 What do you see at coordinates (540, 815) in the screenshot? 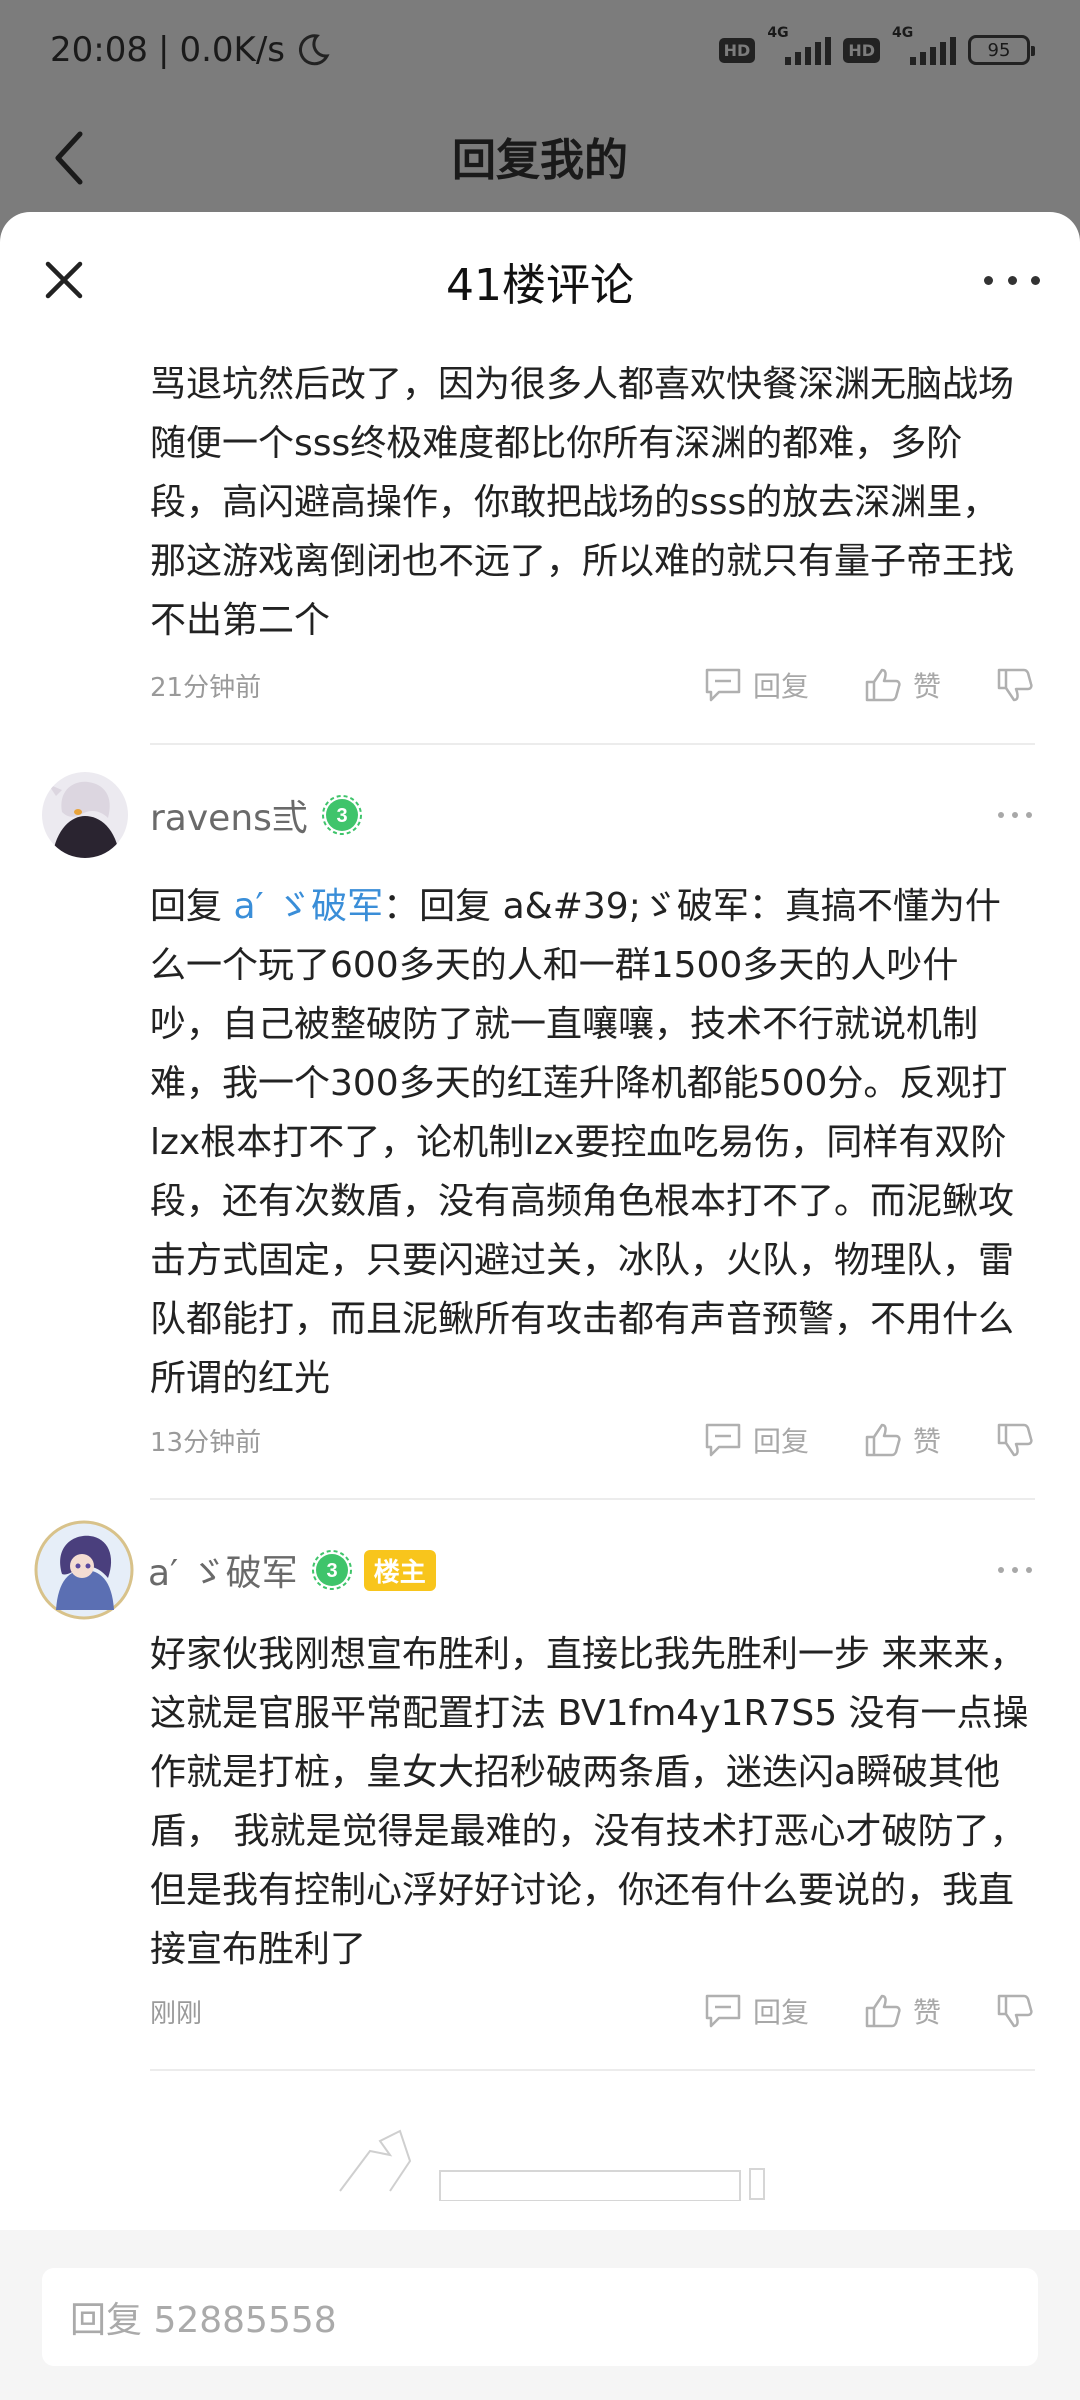
I see `comment-header: ravens弎 3` at bounding box center [540, 815].